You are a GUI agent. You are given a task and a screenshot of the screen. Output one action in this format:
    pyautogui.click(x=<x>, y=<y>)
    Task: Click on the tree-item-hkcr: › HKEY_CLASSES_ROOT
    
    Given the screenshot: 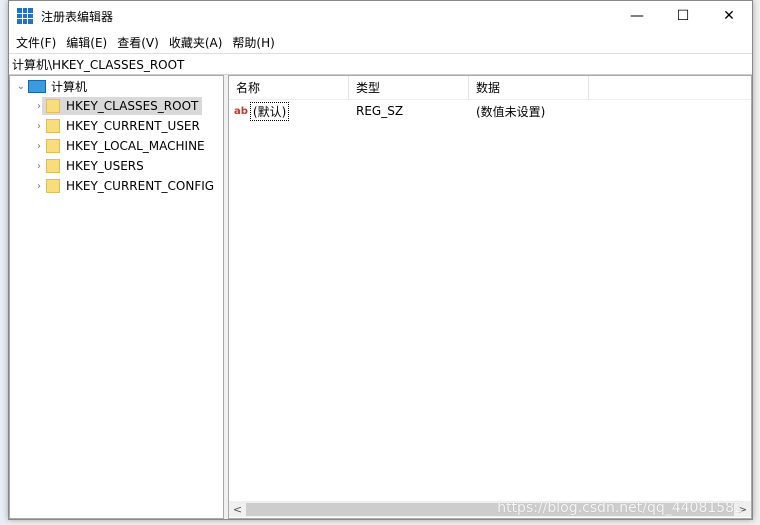 What is the action you would take?
    pyautogui.click(x=116, y=106)
    